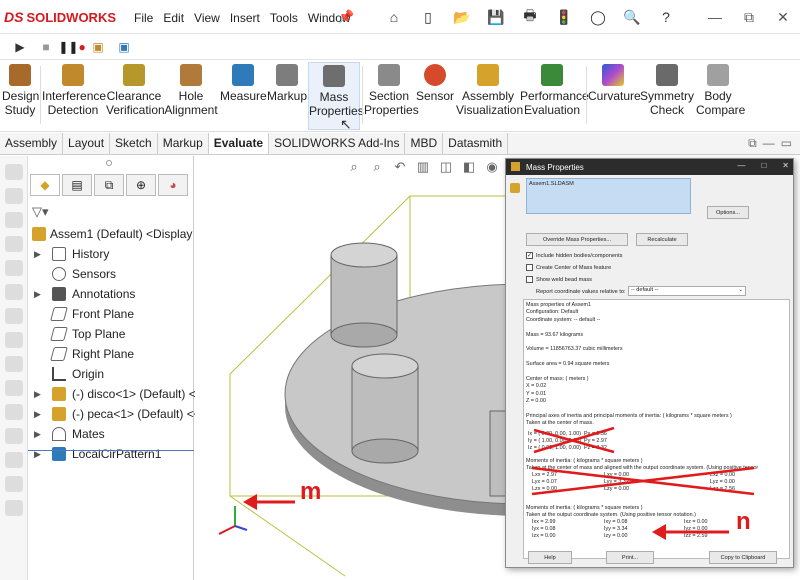  I want to click on help-icon: ?, so click(666, 17).